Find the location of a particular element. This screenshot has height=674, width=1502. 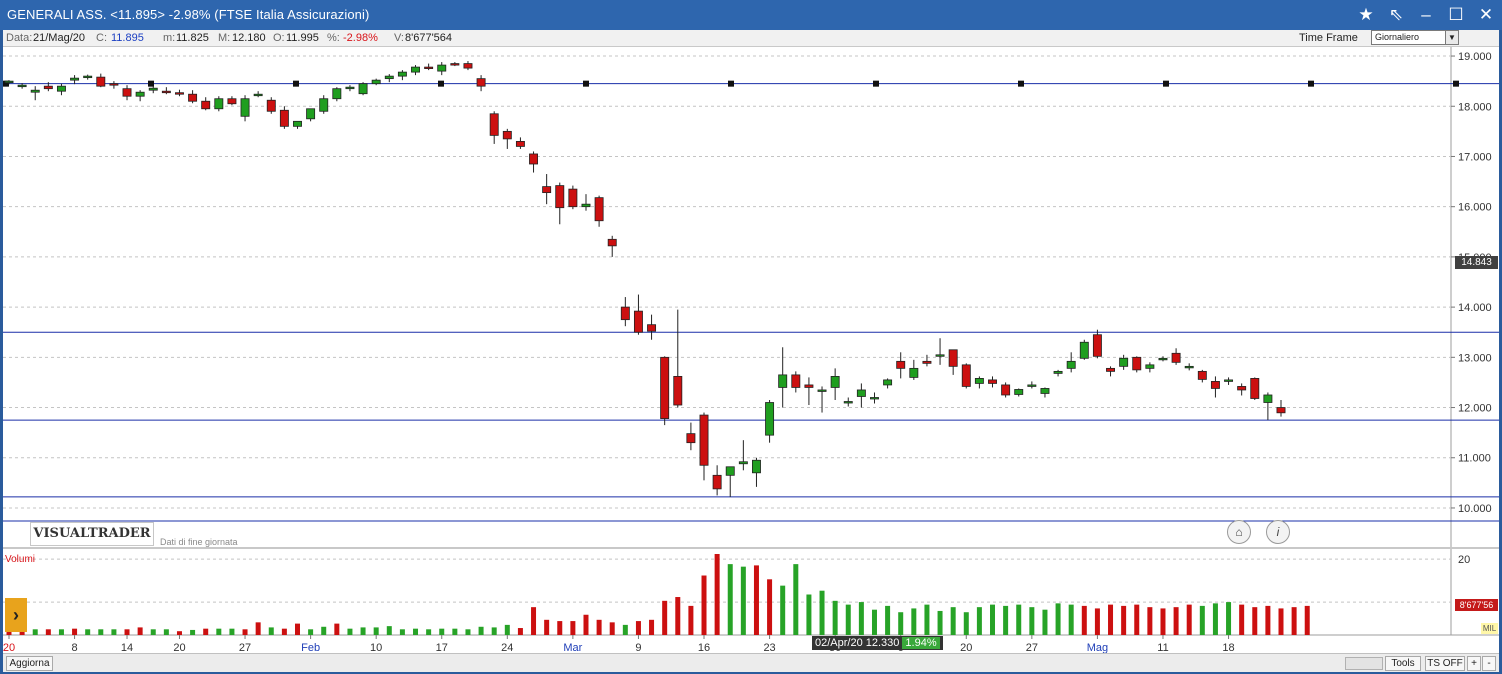

chevron-down-icon: ▼ is located at coordinates (1451, 37).